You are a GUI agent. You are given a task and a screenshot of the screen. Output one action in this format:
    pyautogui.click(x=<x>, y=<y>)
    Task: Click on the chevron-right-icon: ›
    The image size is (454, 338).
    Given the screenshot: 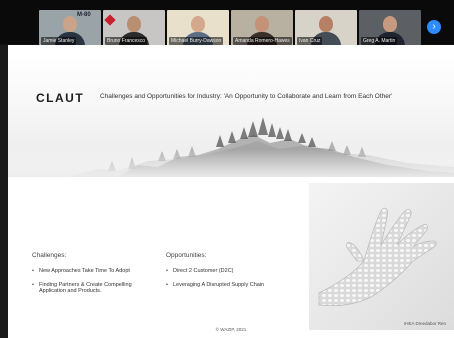 What is the action you would take?
    pyautogui.click(x=434, y=26)
    